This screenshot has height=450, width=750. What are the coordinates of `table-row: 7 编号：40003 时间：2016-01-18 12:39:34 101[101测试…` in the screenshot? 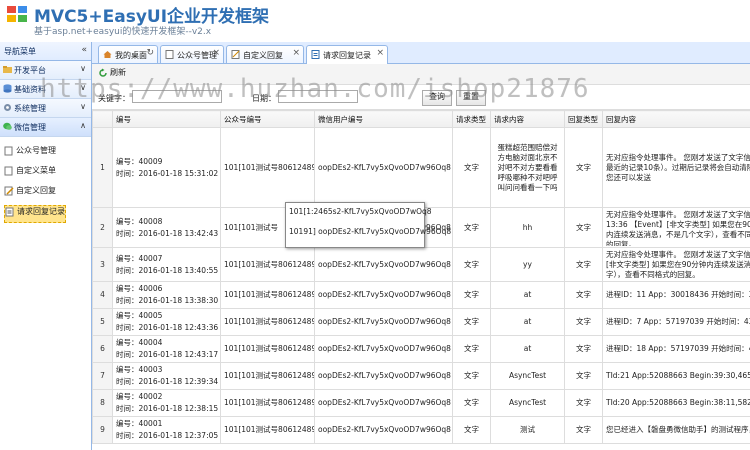 It's located at (421, 376).